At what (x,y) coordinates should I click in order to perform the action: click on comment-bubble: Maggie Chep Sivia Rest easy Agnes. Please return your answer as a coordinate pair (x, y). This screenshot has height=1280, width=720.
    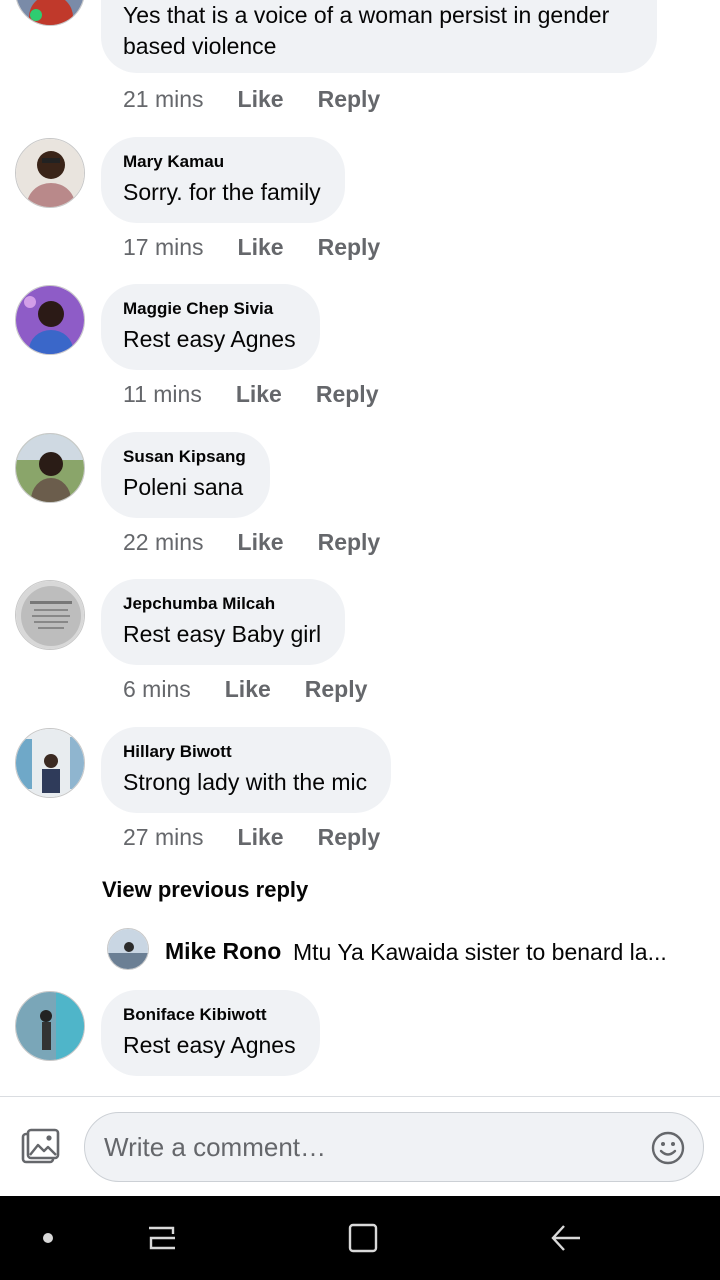
    Looking at the image, I should click on (210, 327).